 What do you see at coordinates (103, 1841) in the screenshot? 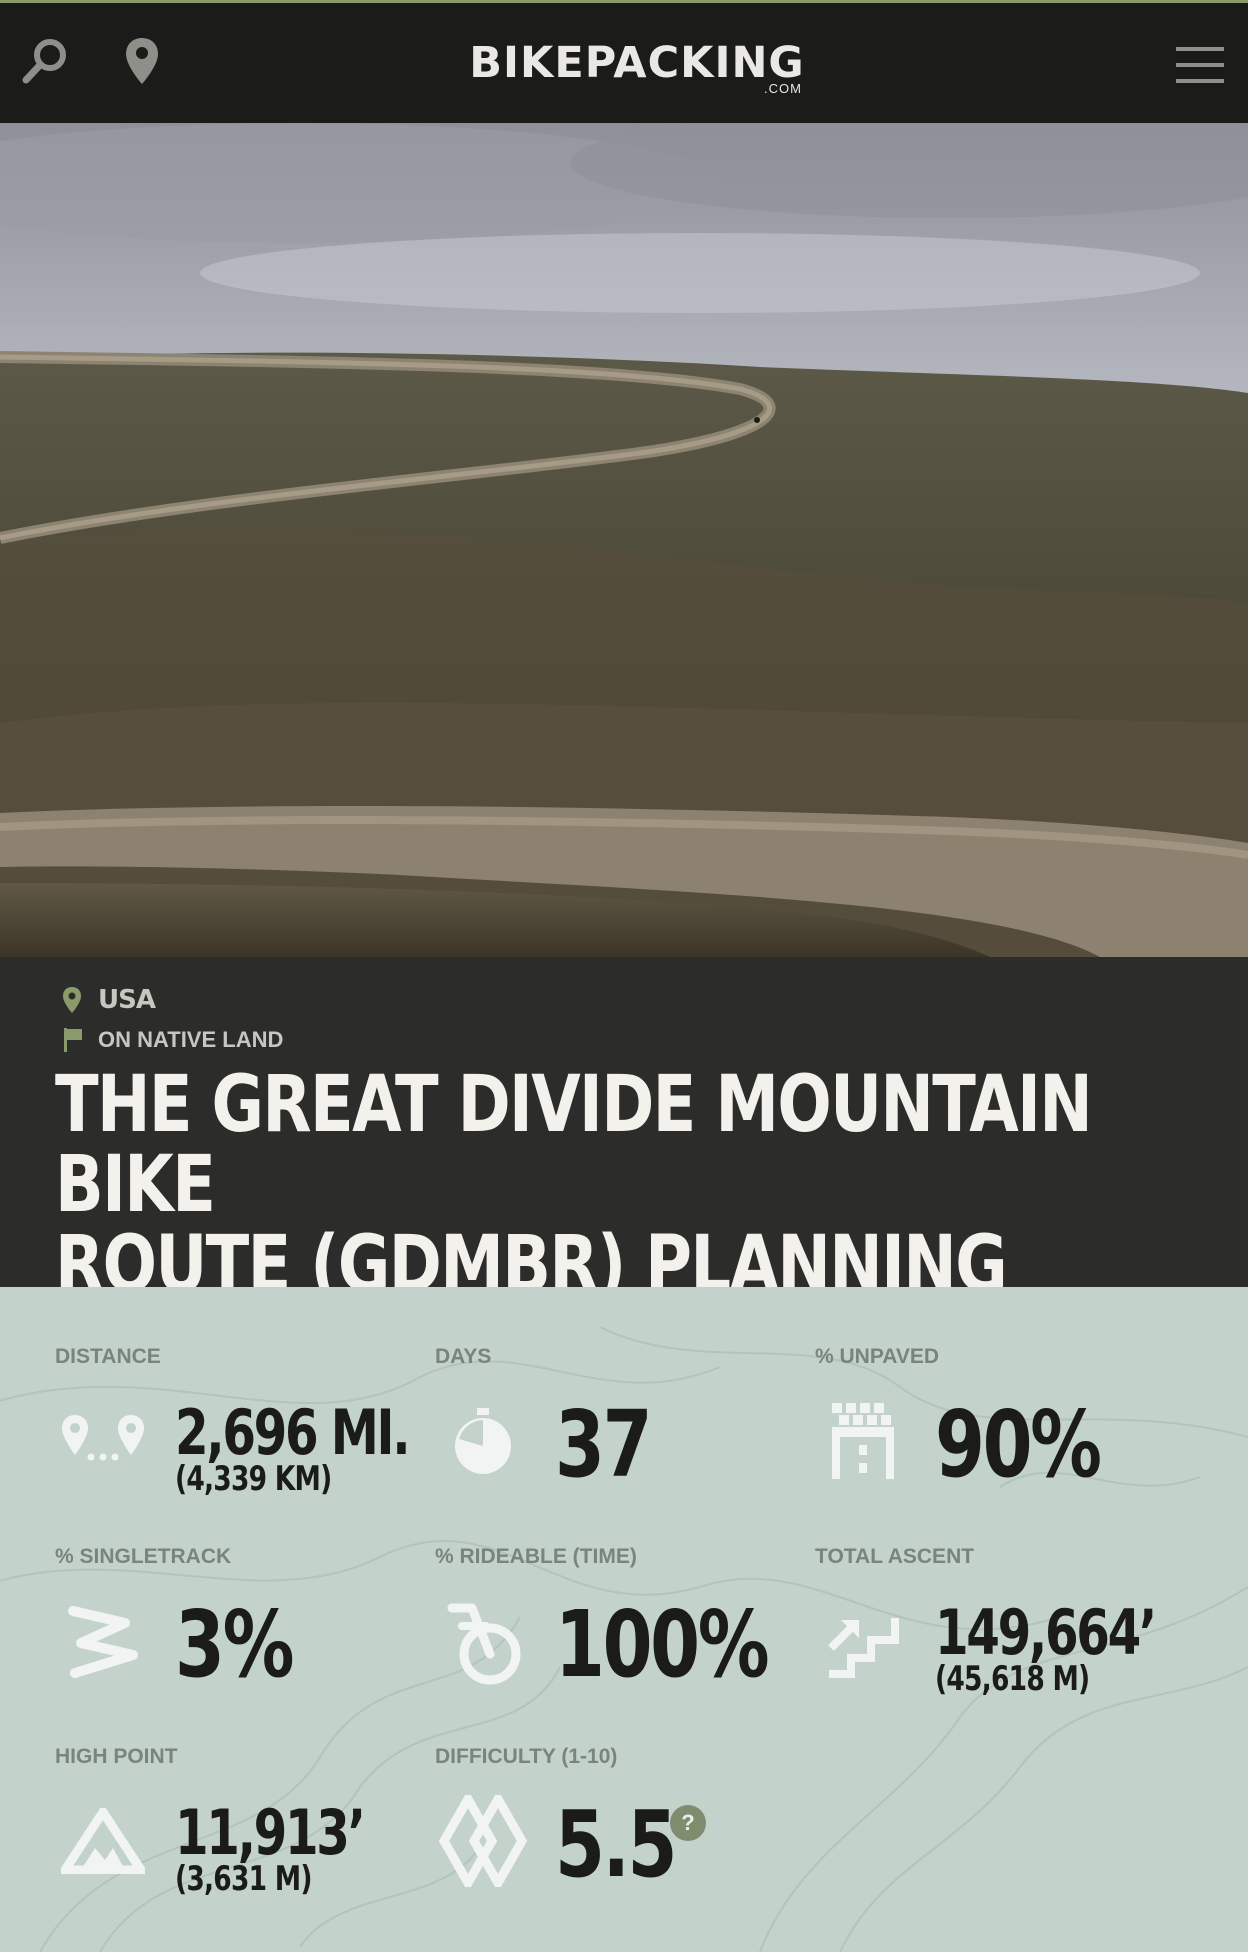
I see `mountain-icon` at bounding box center [103, 1841].